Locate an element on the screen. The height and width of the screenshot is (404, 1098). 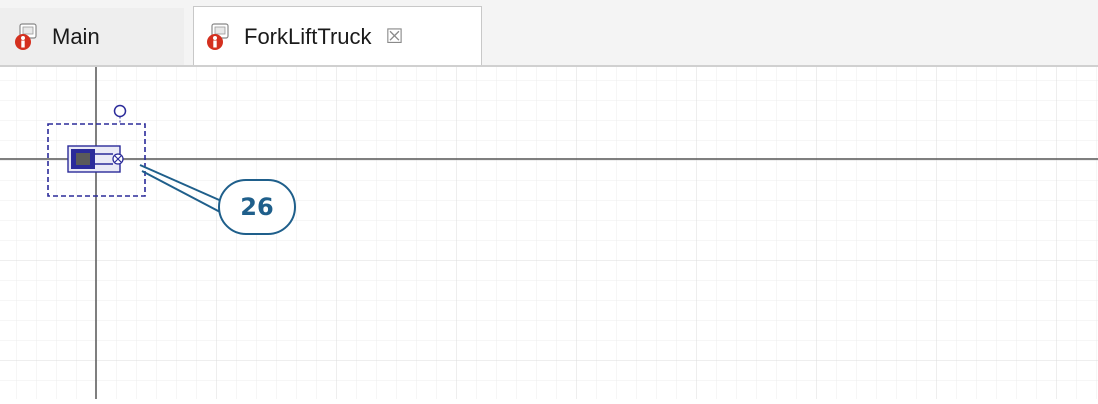
tab-forklifttruck: ForkLiftTruck ☒ is located at coordinates (337, 36).